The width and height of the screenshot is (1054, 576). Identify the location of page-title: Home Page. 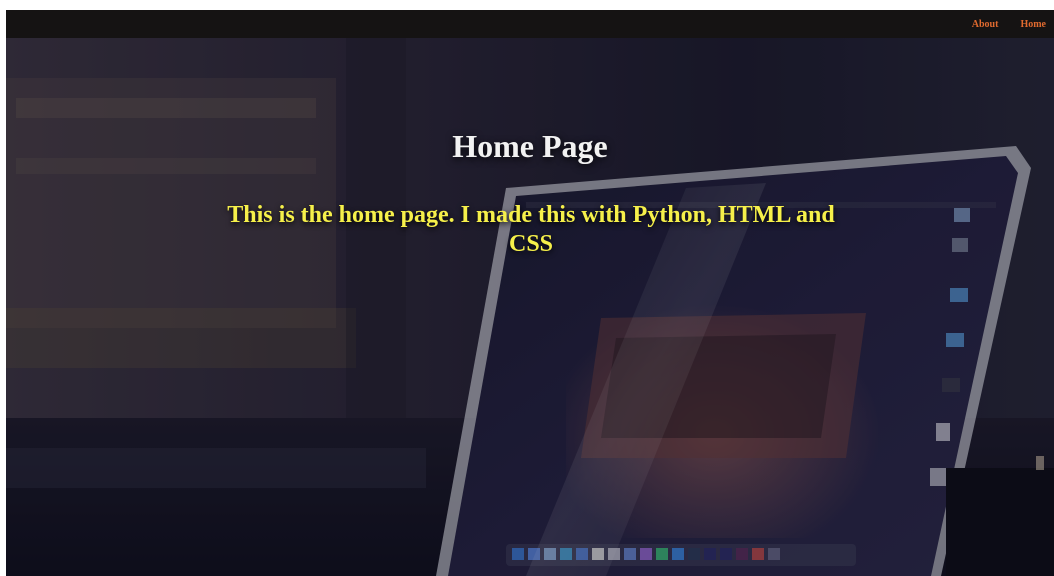
(530, 146).